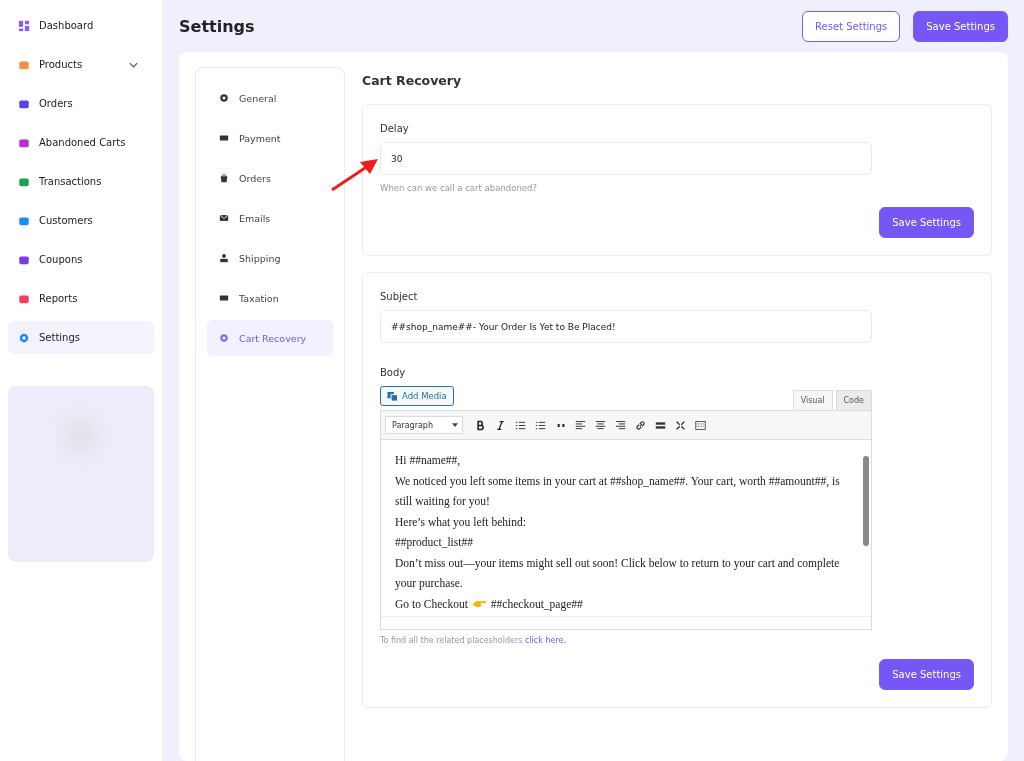 The height and width of the screenshot is (761, 1024). I want to click on field-label: Body, so click(393, 372).